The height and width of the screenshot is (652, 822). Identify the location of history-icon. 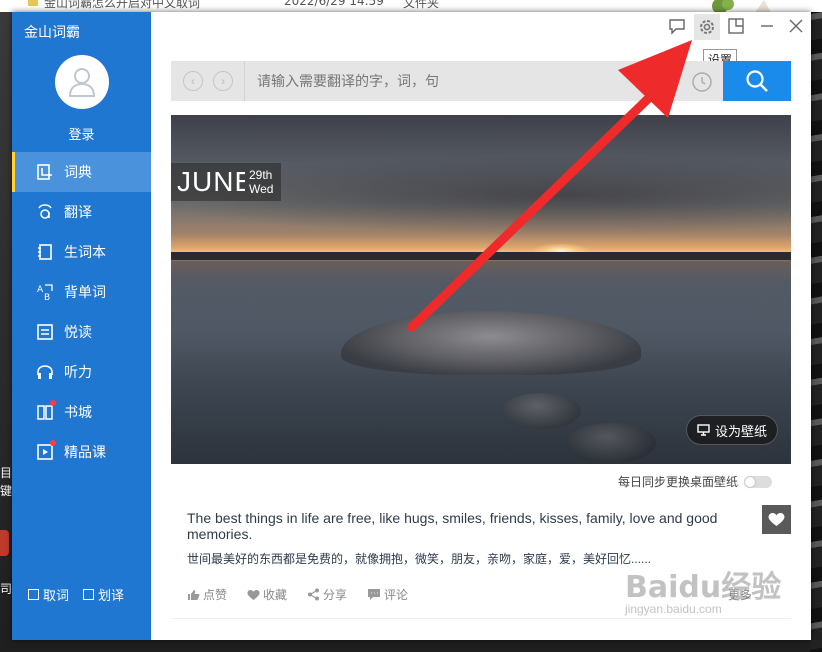
(702, 82).